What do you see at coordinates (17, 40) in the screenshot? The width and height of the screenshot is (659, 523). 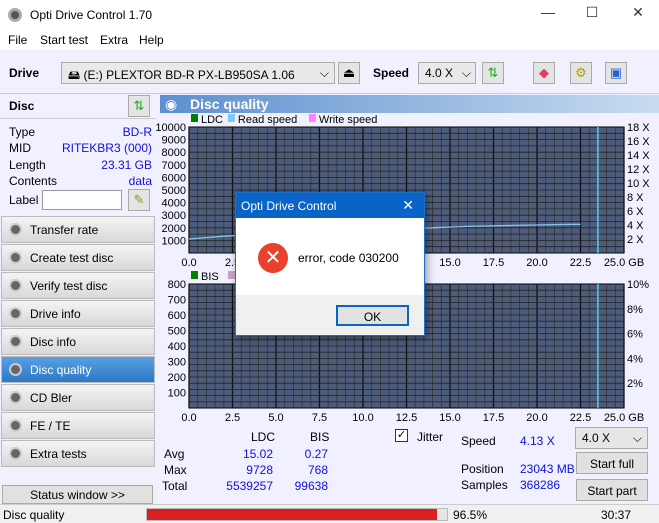 I see `menu-file: File` at bounding box center [17, 40].